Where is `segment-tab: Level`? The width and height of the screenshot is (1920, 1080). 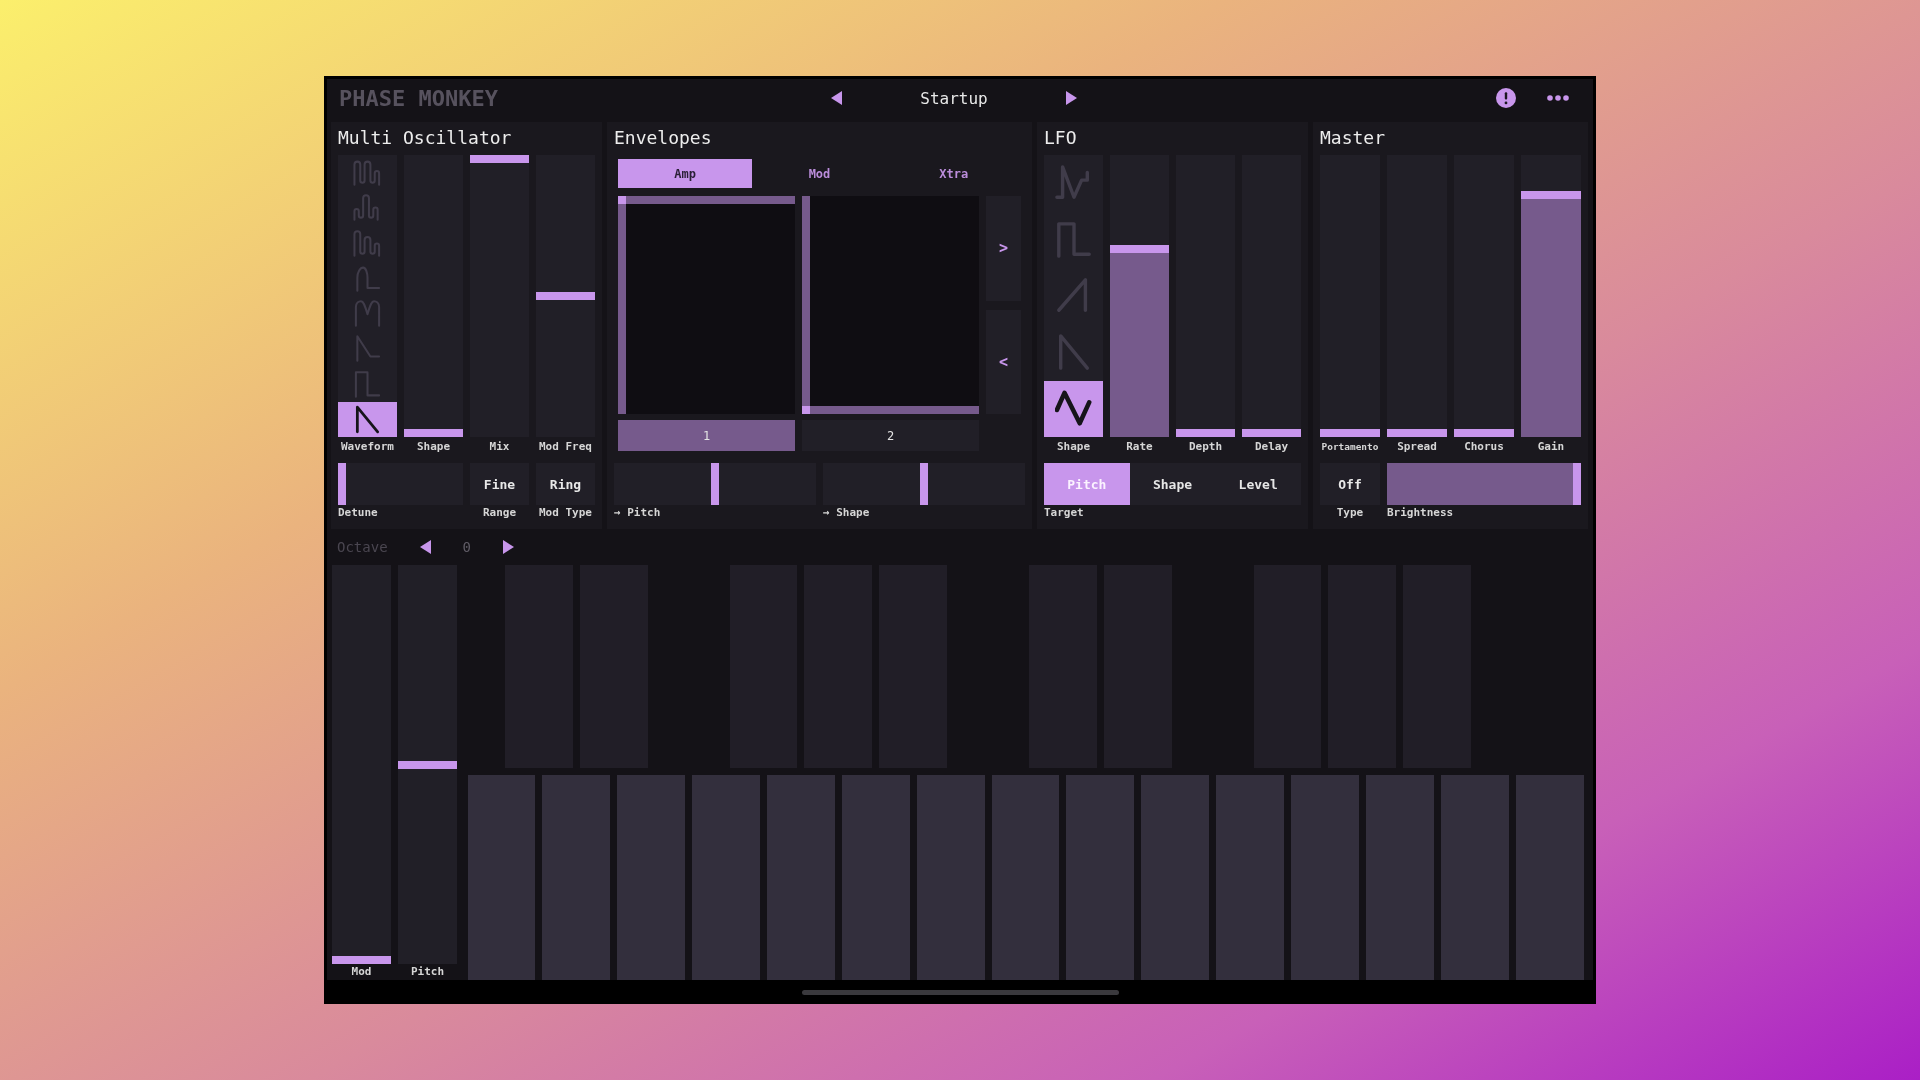
segment-tab: Level is located at coordinates (1258, 484).